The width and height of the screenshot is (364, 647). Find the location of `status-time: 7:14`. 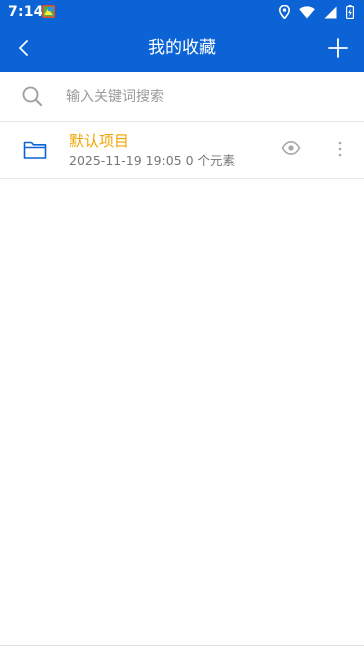

status-time: 7:14 is located at coordinates (26, 12).